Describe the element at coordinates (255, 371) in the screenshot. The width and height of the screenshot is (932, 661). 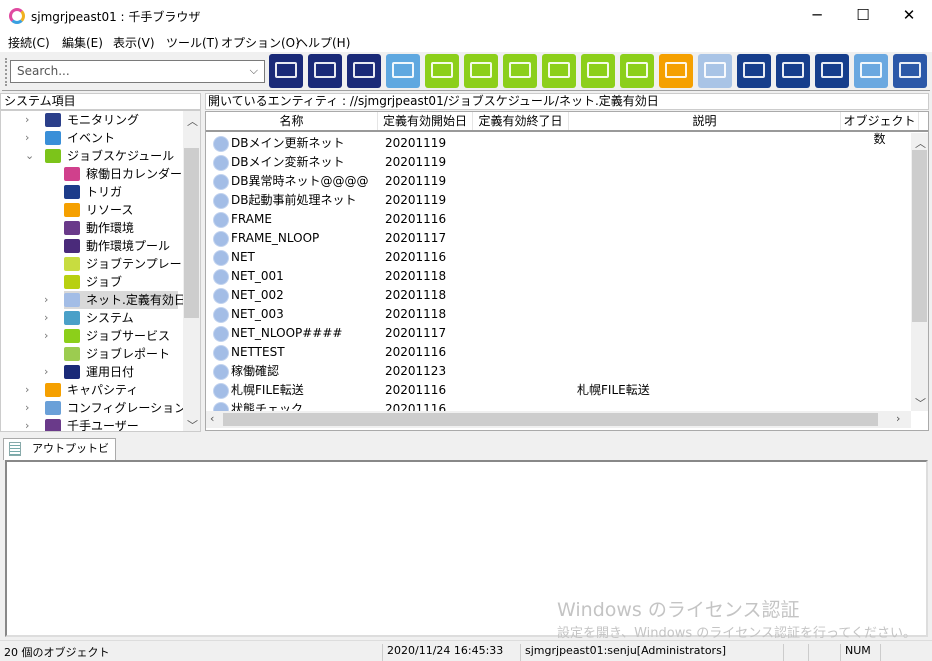
I see `row-name: 稼働確認` at that location.